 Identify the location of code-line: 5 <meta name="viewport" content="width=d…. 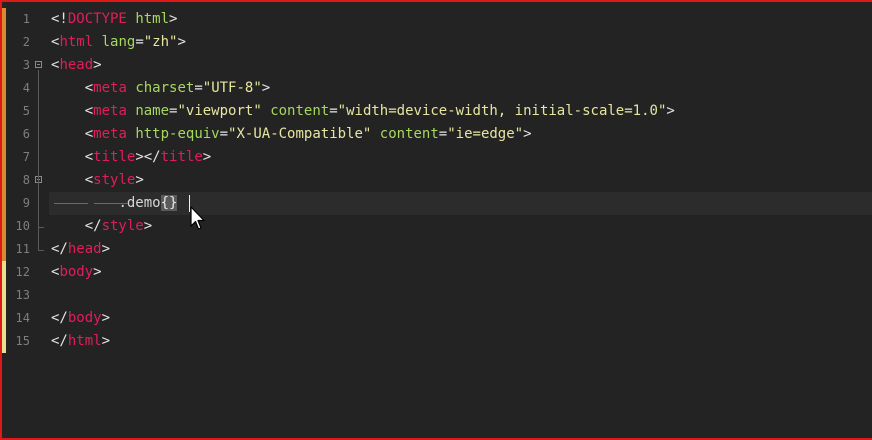
(437, 111).